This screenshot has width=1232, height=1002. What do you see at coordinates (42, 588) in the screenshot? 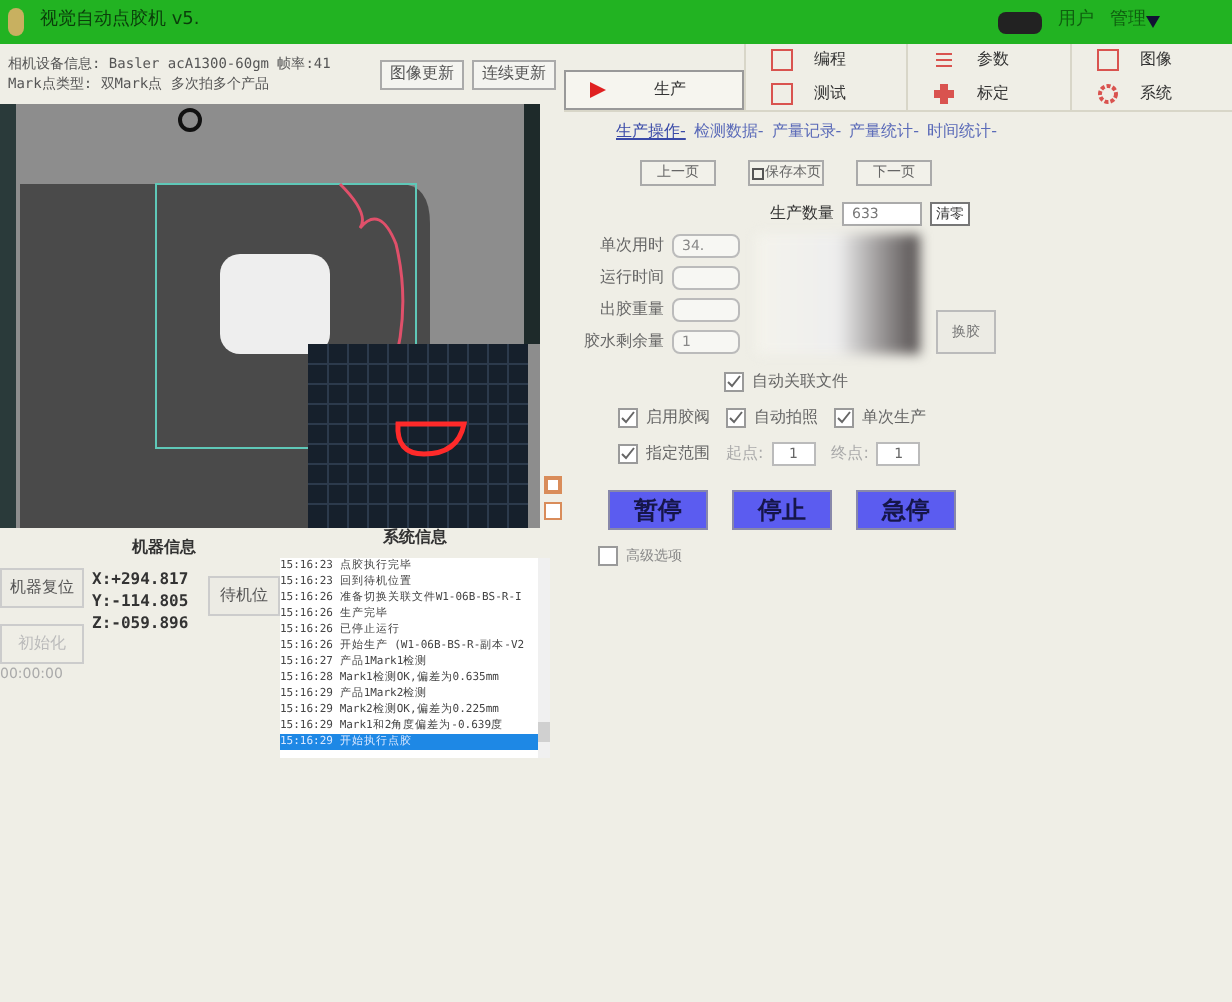
I see `machine-reset-button: 机器复位` at bounding box center [42, 588].